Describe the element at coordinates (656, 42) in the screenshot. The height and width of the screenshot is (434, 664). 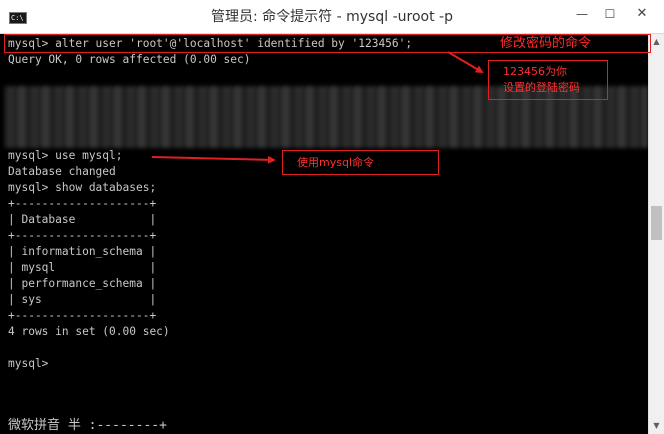
I see `scroll-up-arrow-icon: ▲` at that location.